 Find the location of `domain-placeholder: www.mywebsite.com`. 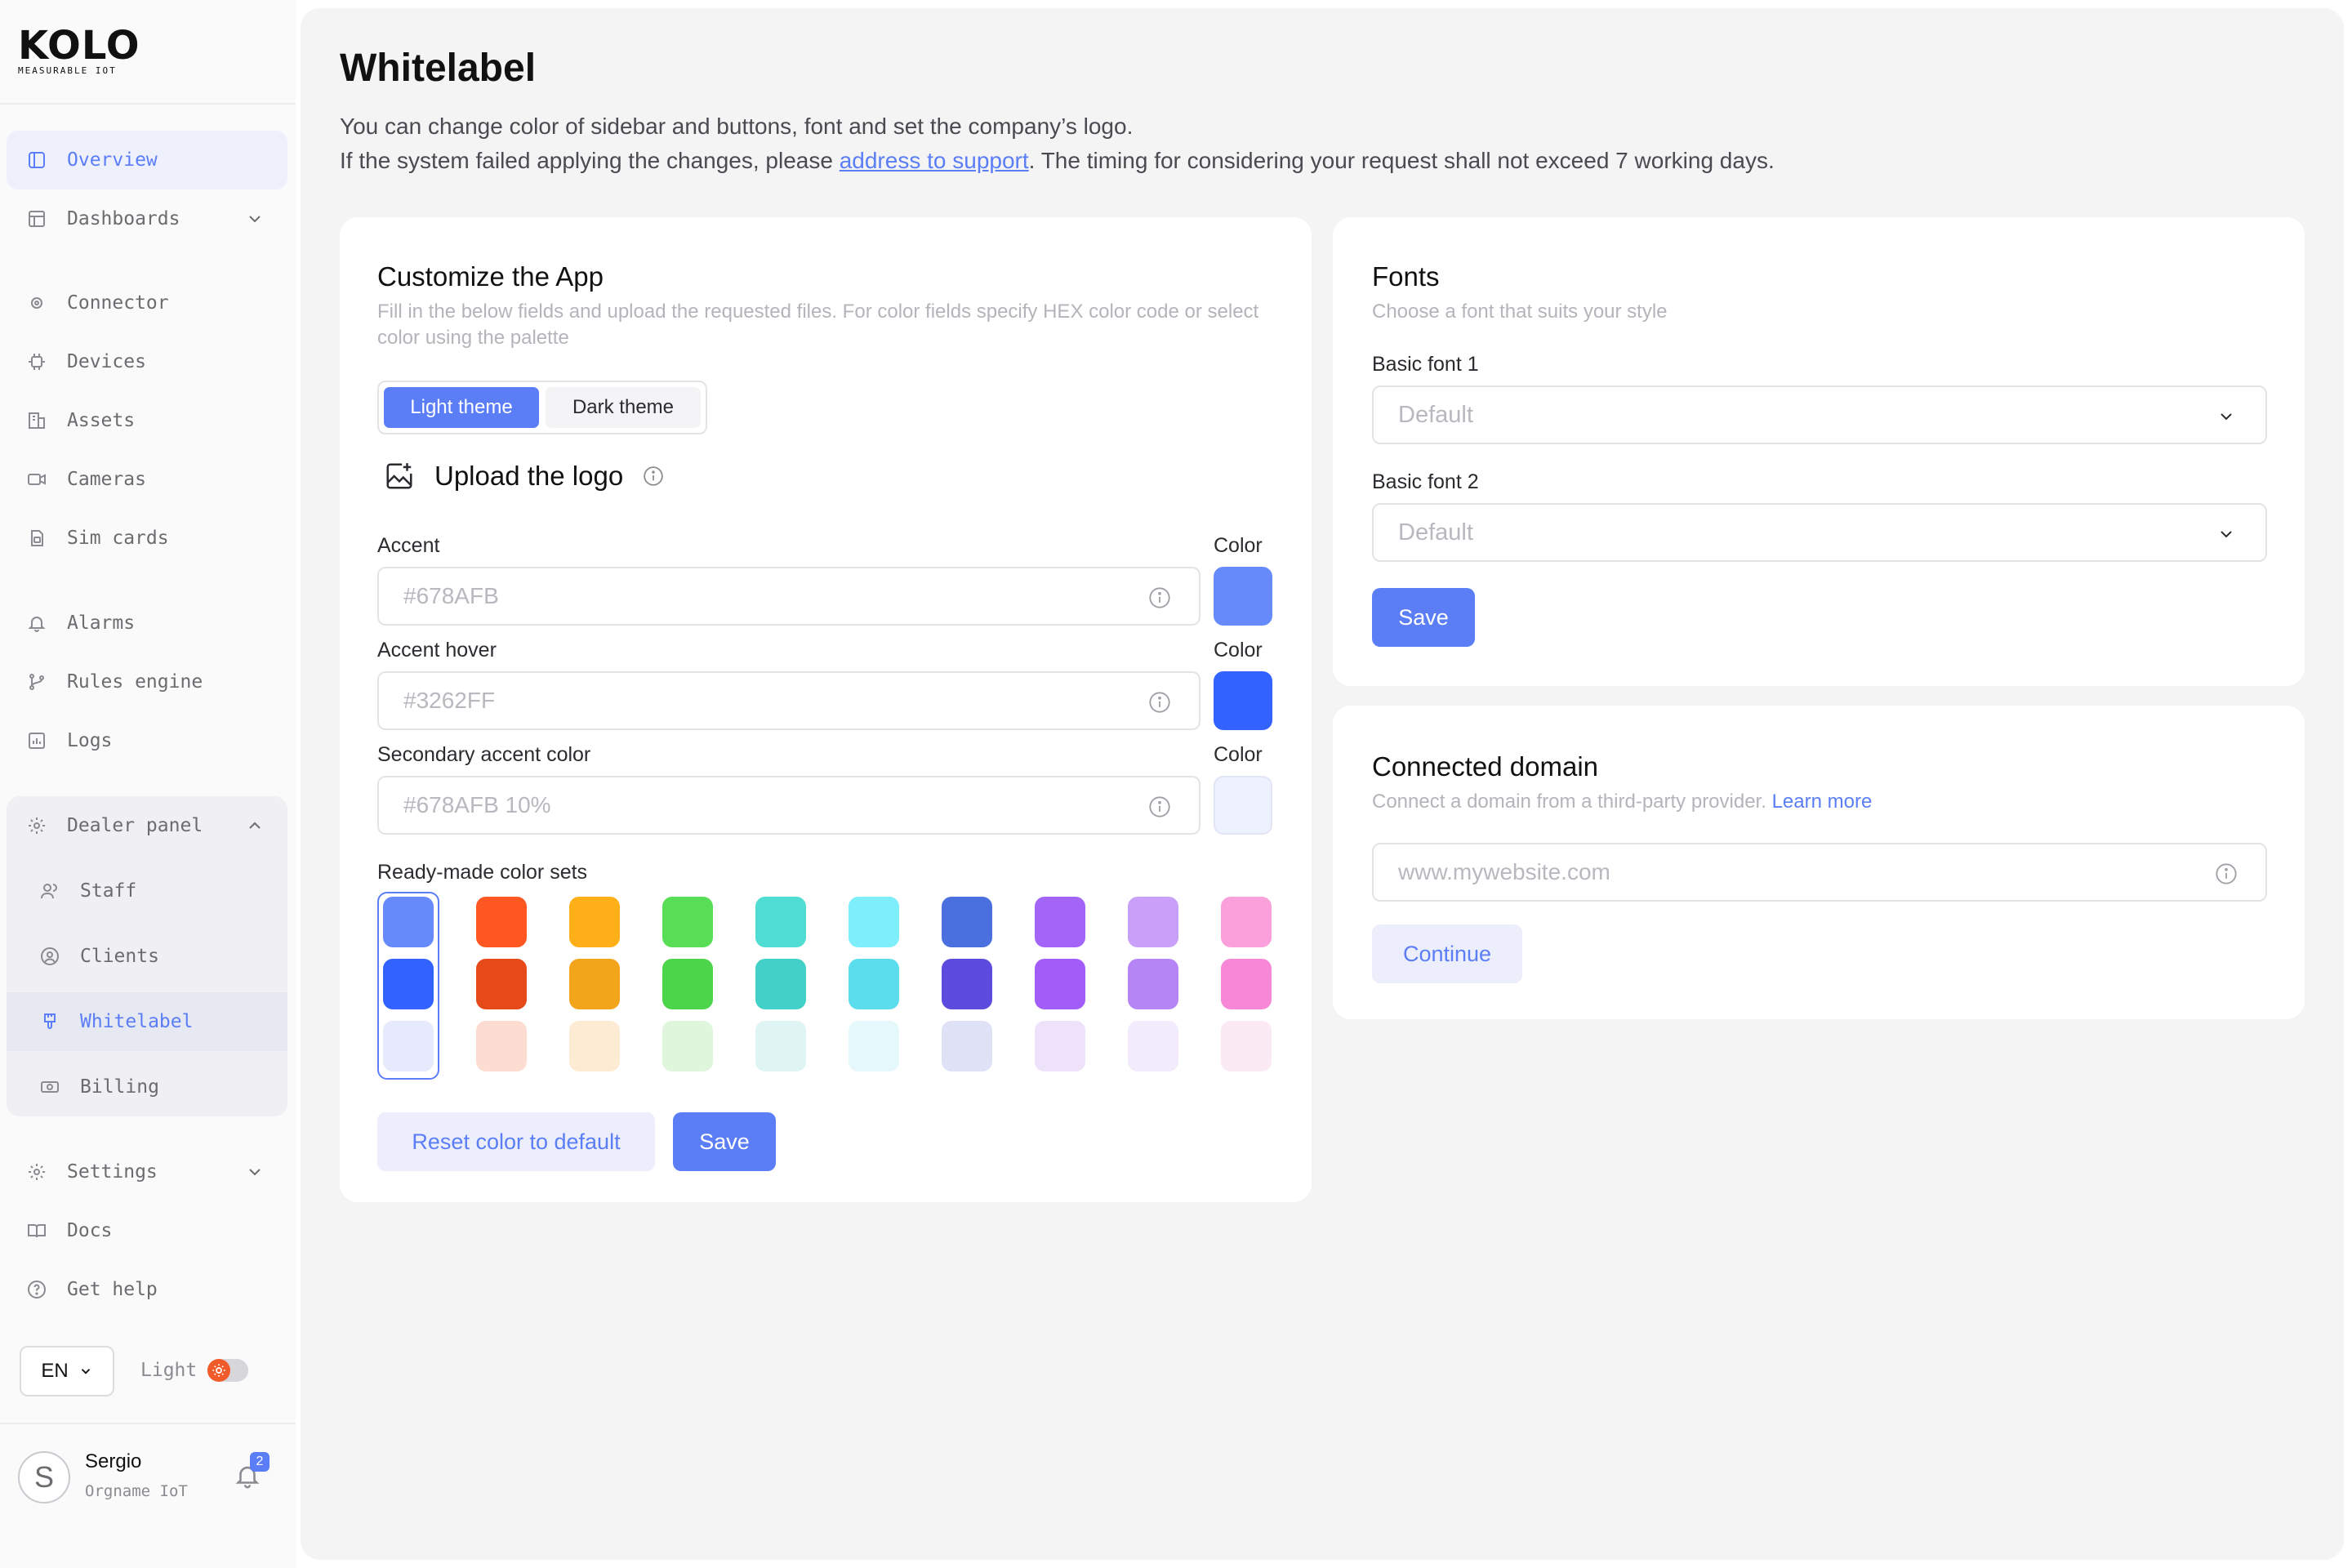

domain-placeholder: www.mywebsite.com is located at coordinates (1504, 871).